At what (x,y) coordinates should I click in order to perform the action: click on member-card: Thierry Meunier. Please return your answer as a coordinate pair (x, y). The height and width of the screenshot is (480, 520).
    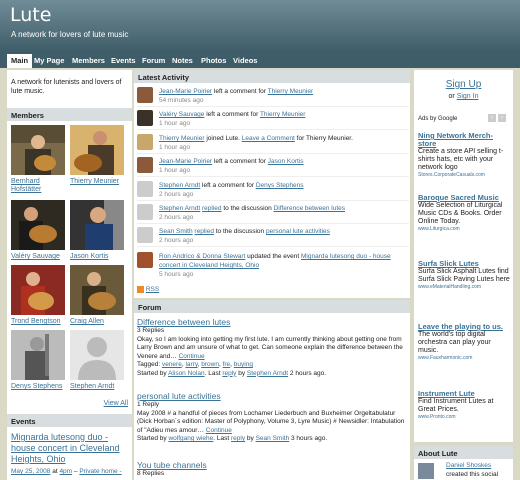
    Looking at the image, I should click on (97, 155).